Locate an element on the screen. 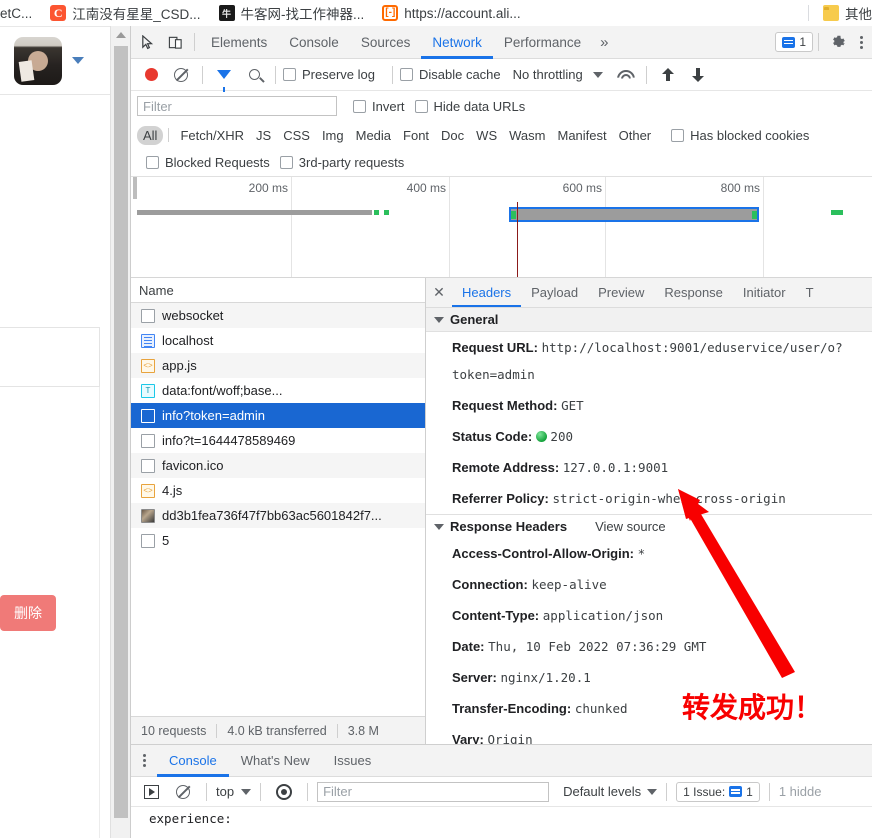  network-overview-timeline: 200 ms 400 ms 600 ms 800 ms 10 is located at coordinates (501, 227).